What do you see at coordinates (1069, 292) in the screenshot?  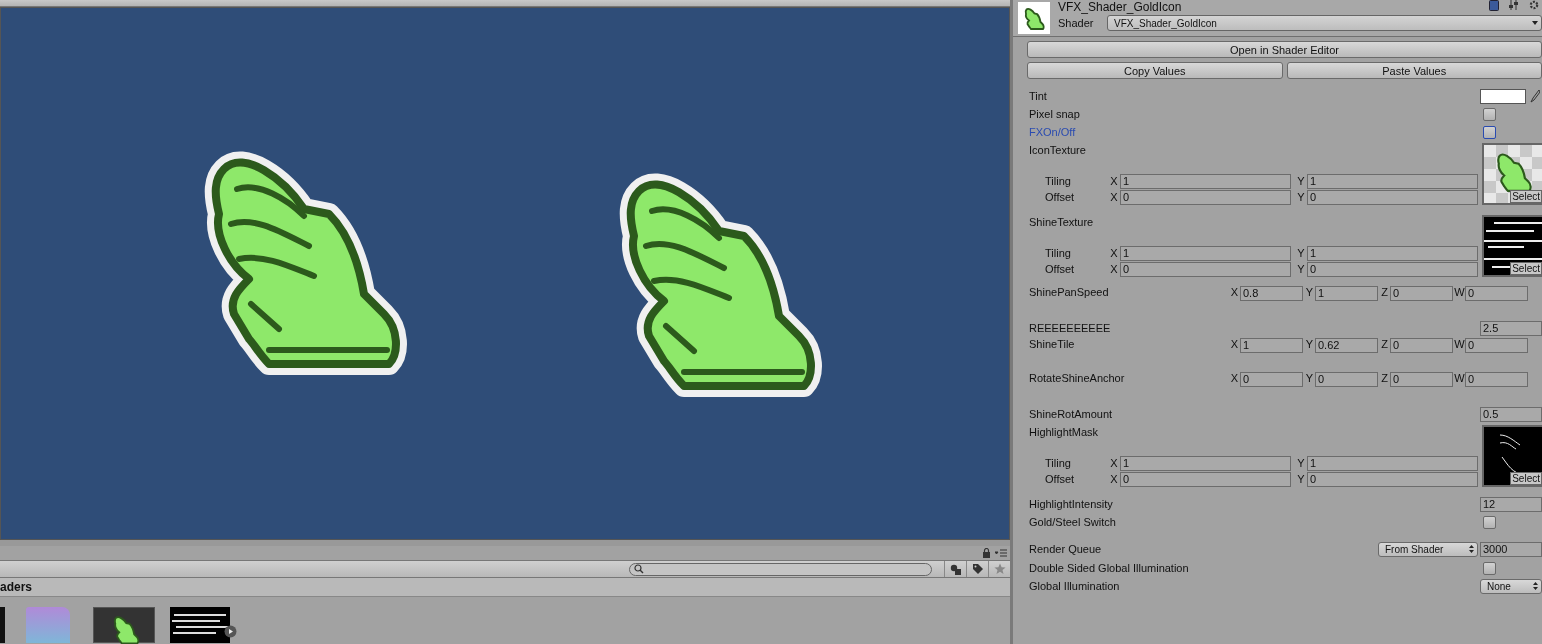 I see `property-label: ShinePanSpeed` at bounding box center [1069, 292].